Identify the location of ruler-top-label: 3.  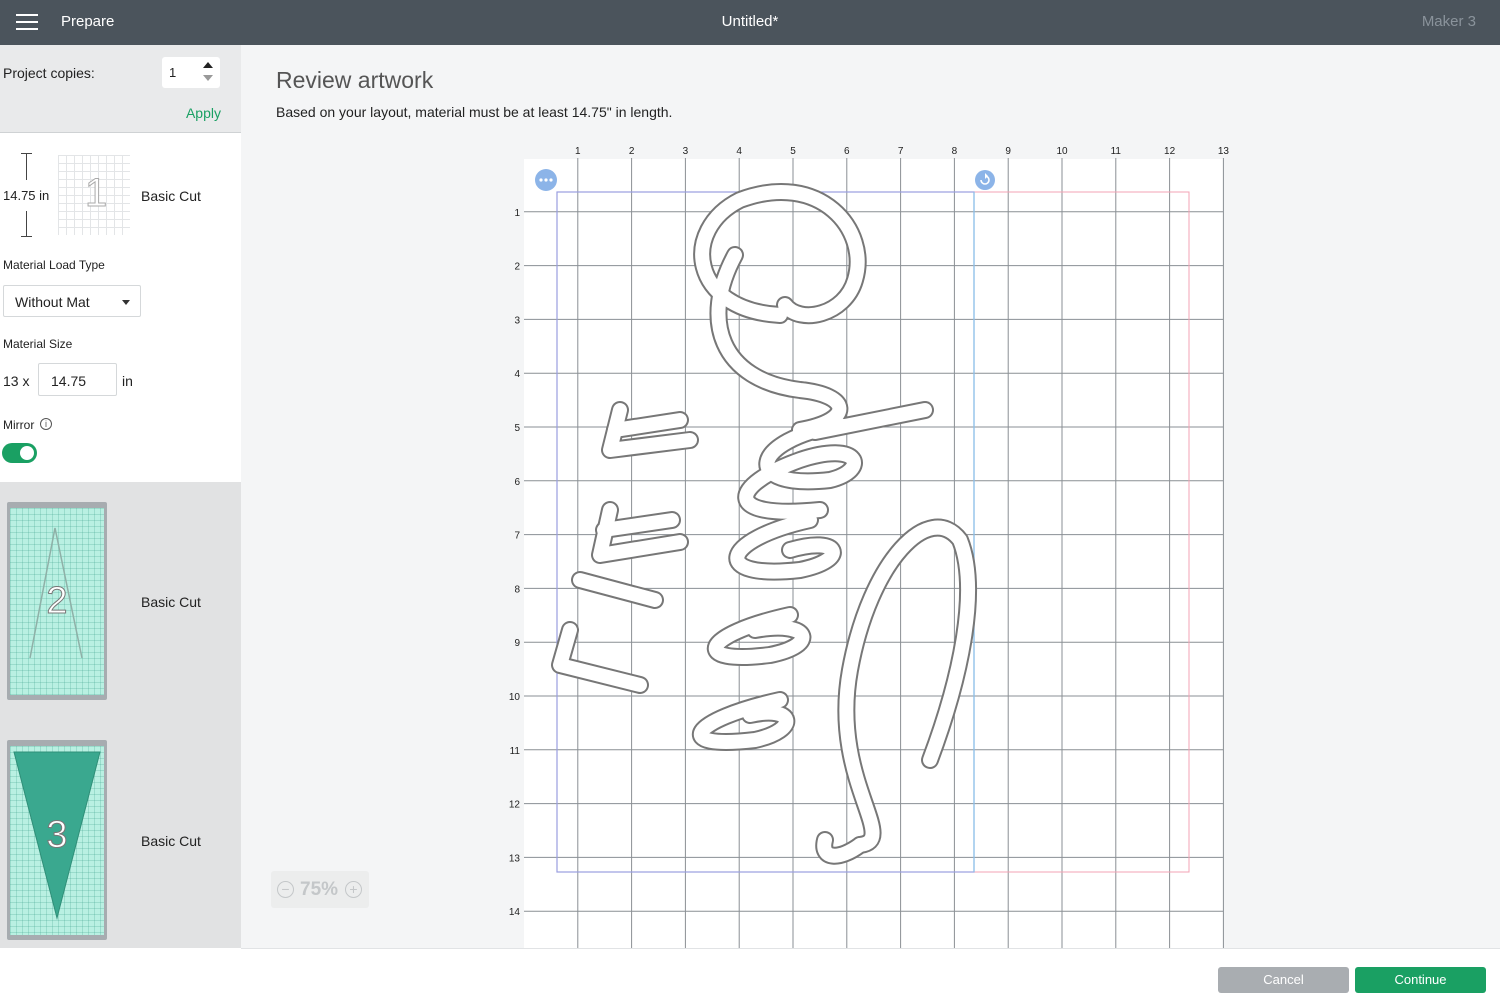
(686, 151).